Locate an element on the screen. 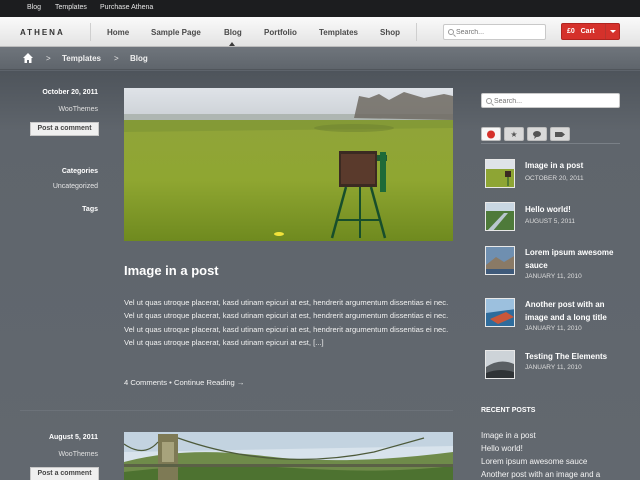  post-links: 4 Comments • Continue Reading → is located at coordinates (184, 382).